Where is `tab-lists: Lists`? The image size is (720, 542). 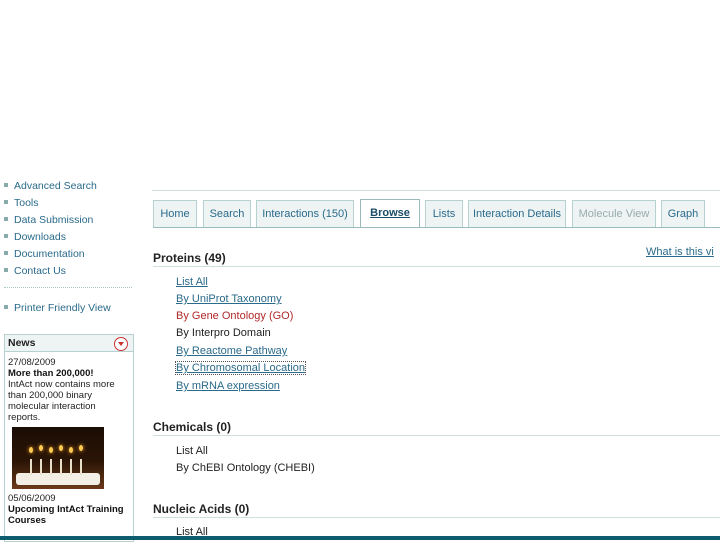
tab-lists: Lists is located at coordinates (444, 213).